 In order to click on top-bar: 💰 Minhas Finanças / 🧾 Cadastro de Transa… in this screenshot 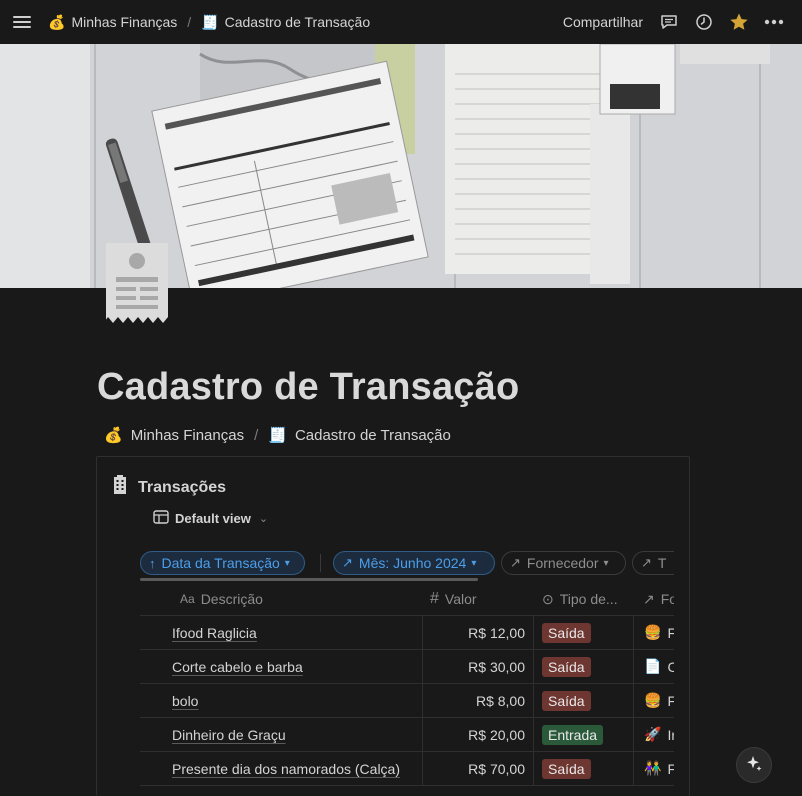, I will do `click(401, 22)`.